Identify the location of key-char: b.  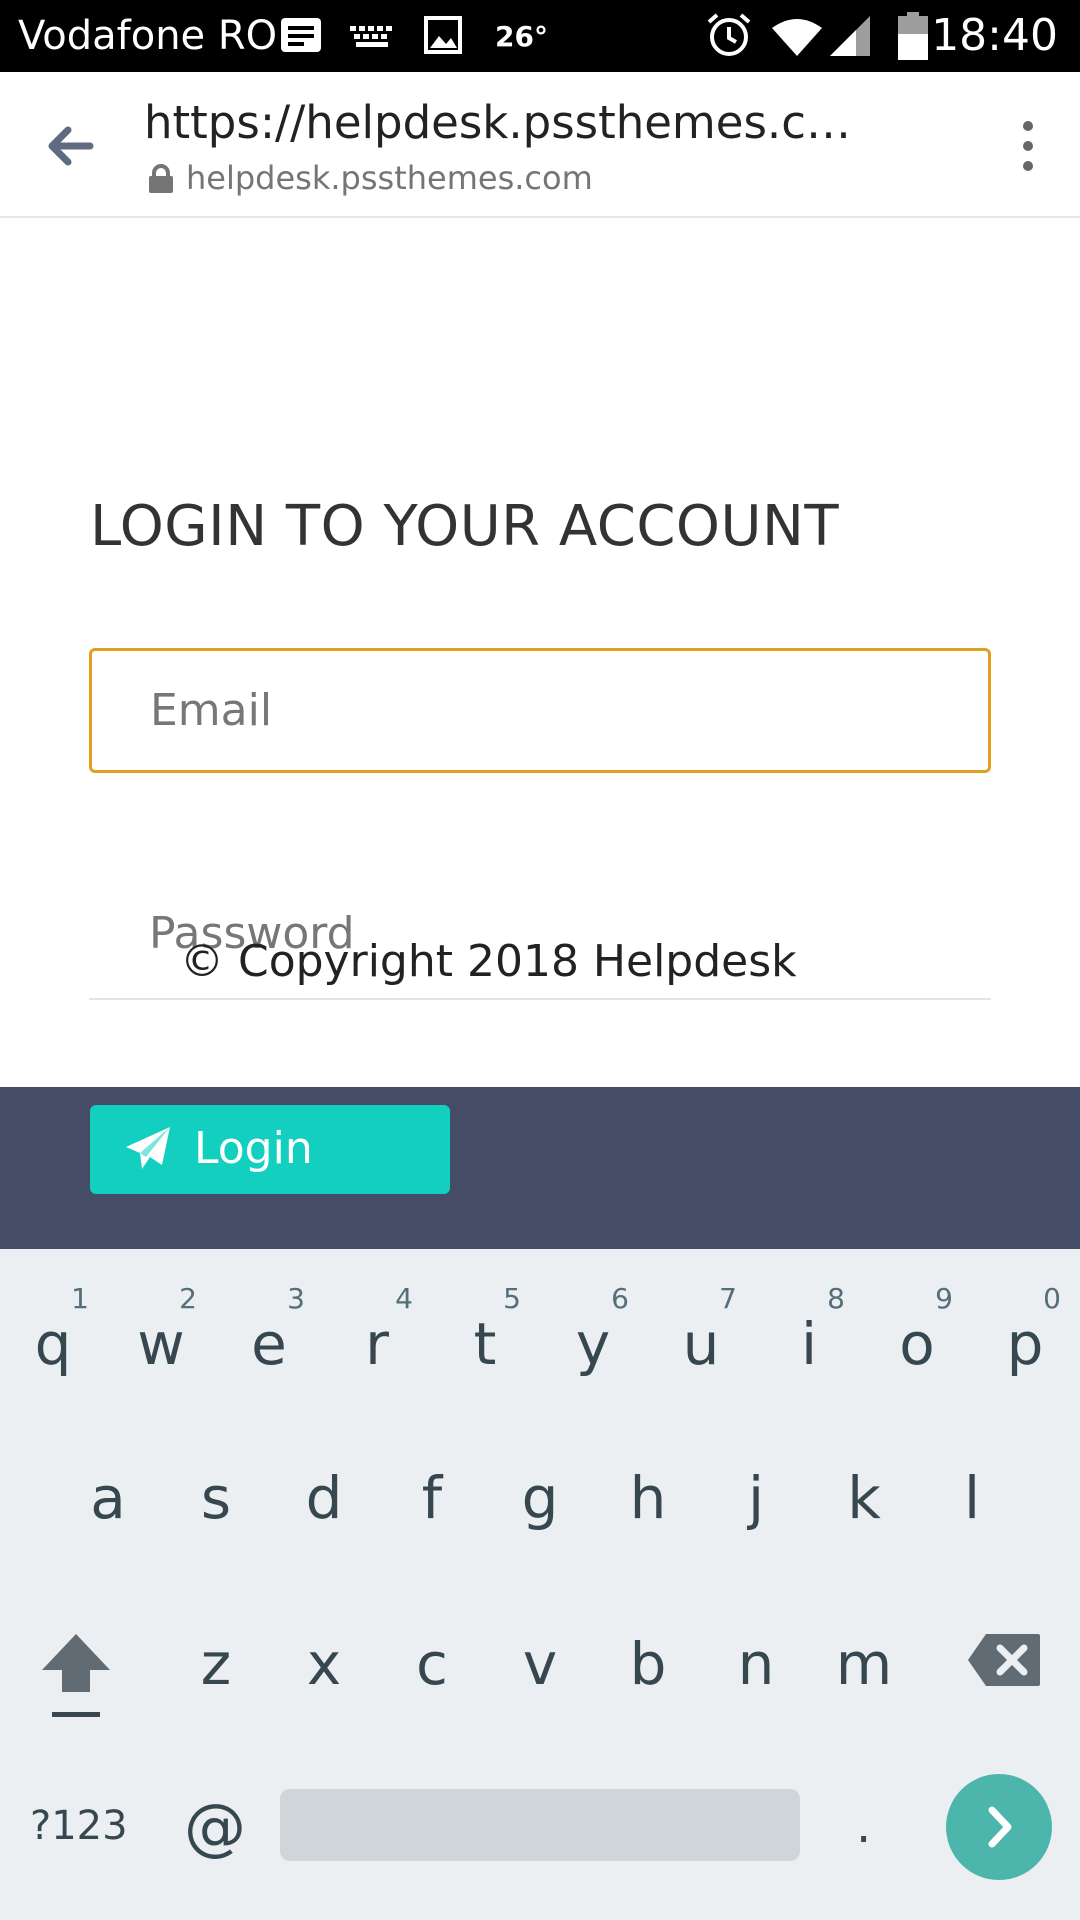
(648, 1664).